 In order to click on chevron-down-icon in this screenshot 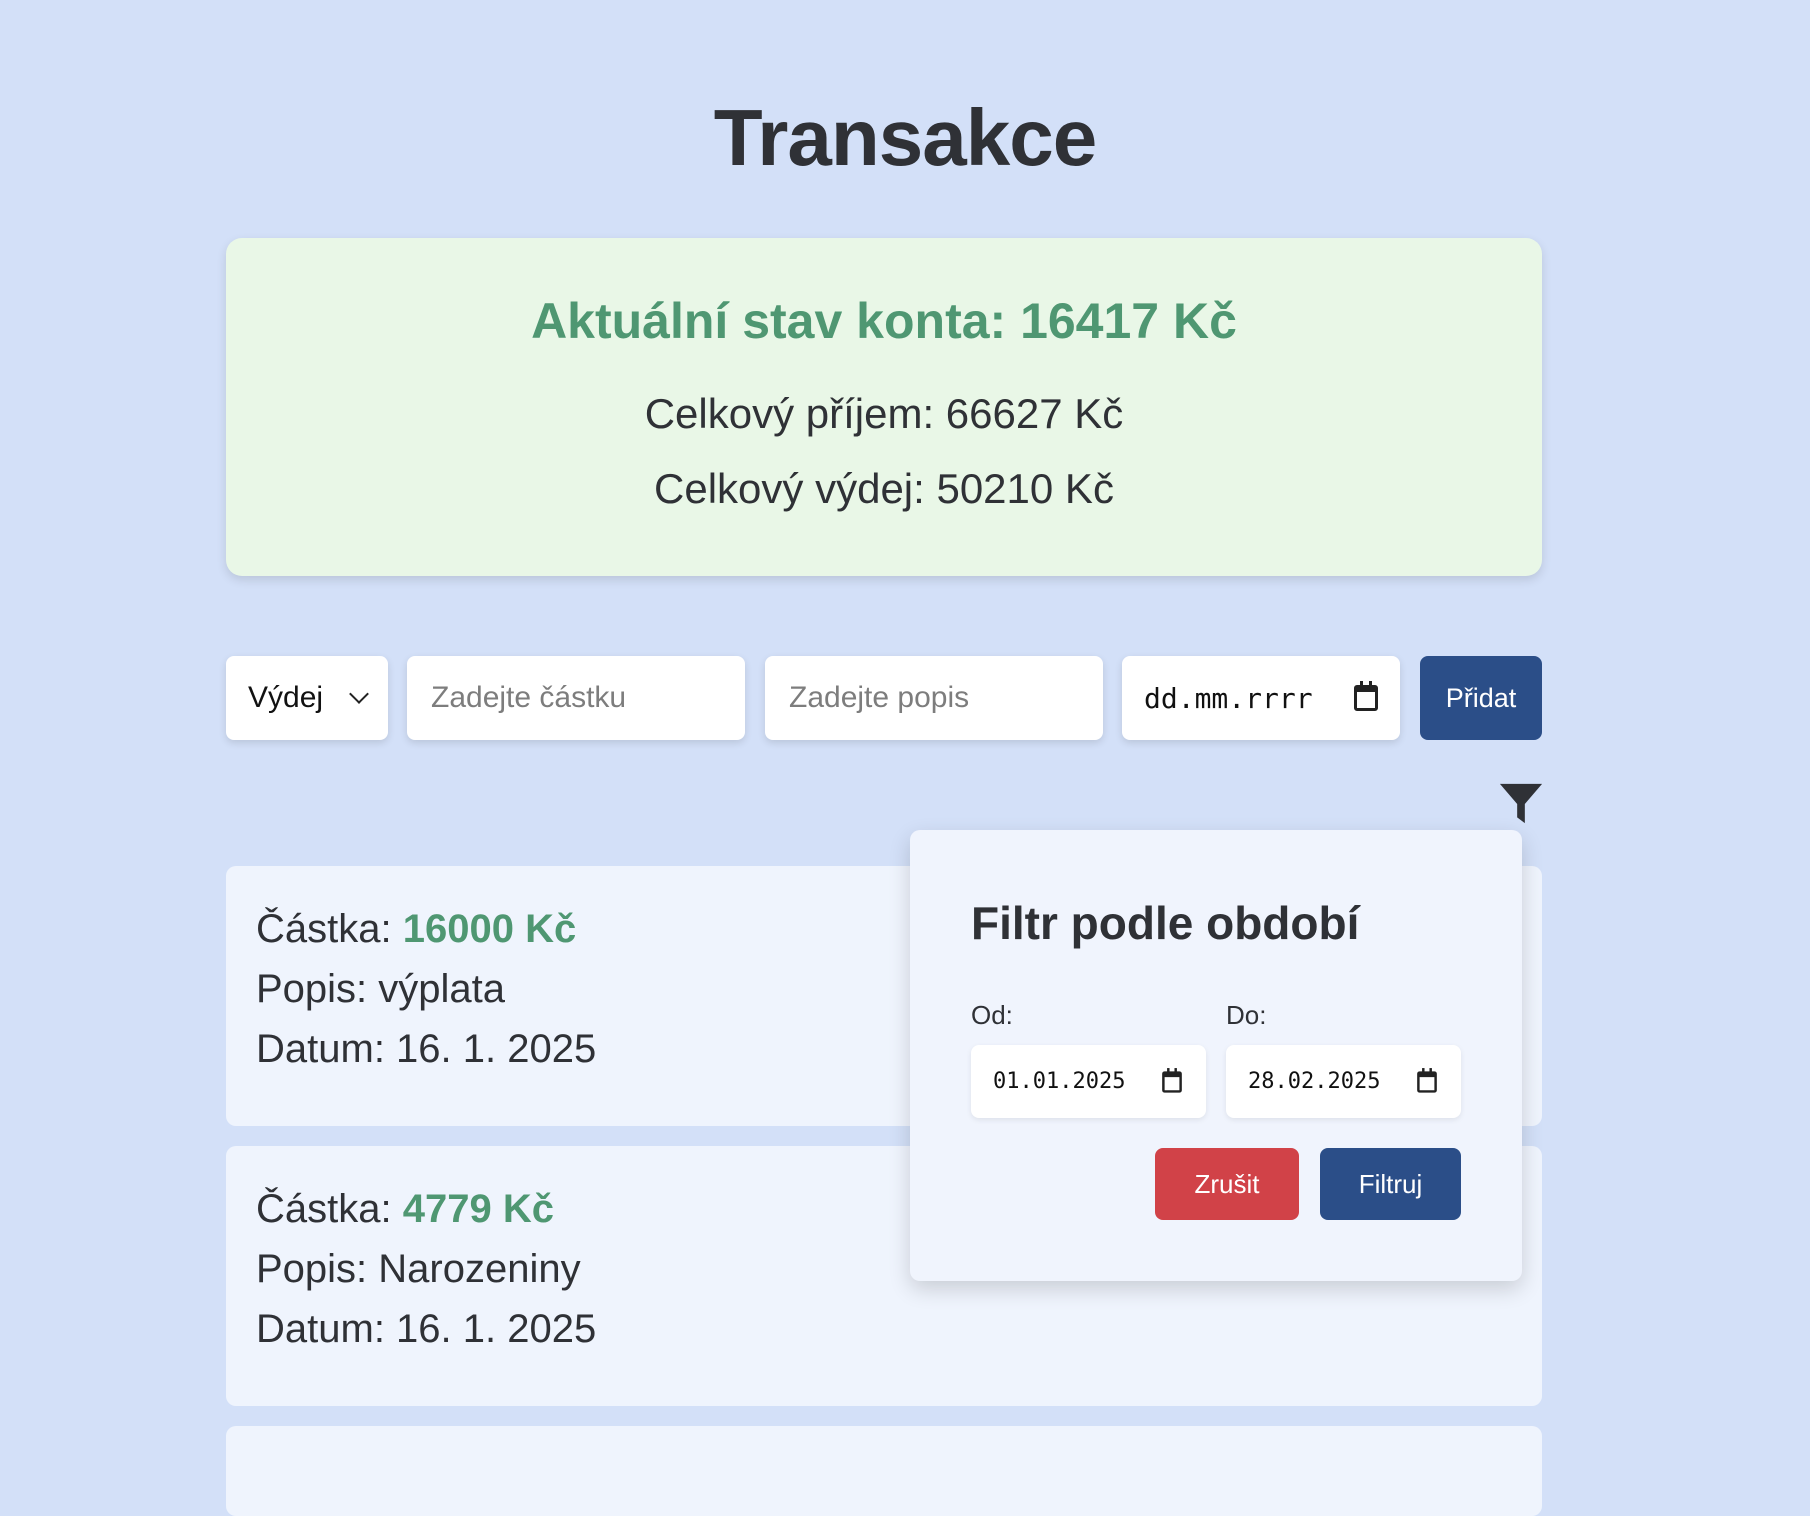, I will do `click(359, 694)`.